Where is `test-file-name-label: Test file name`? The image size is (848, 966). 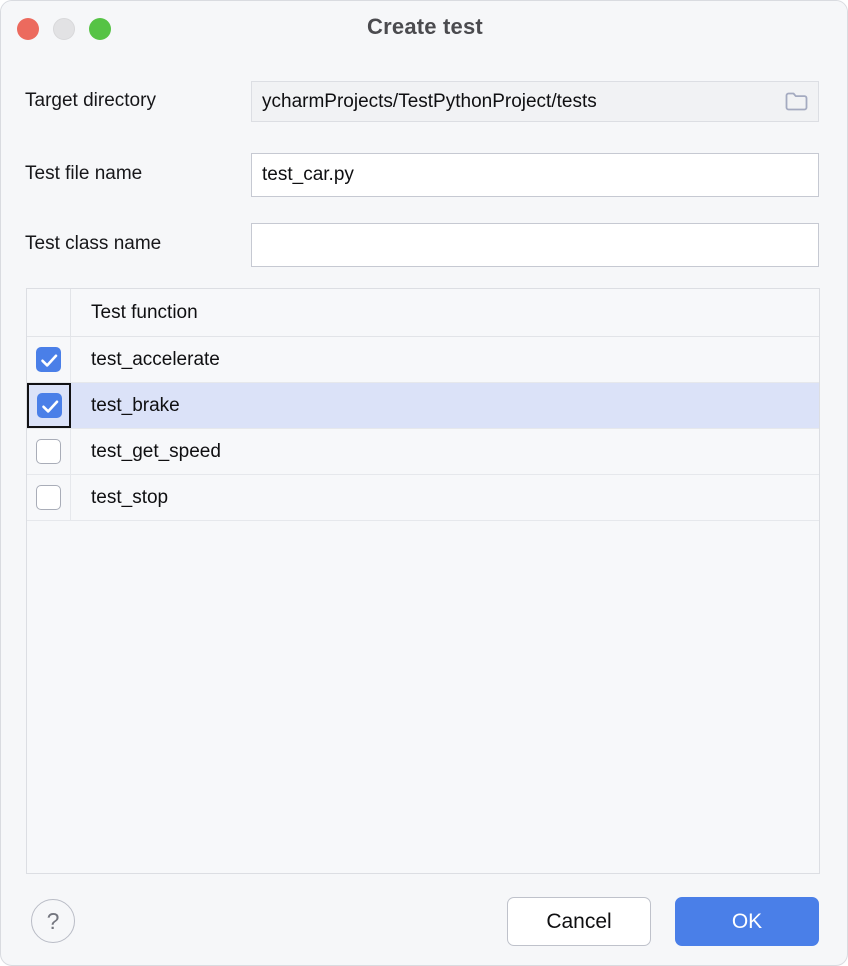 test-file-name-label: Test file name is located at coordinates (84, 173).